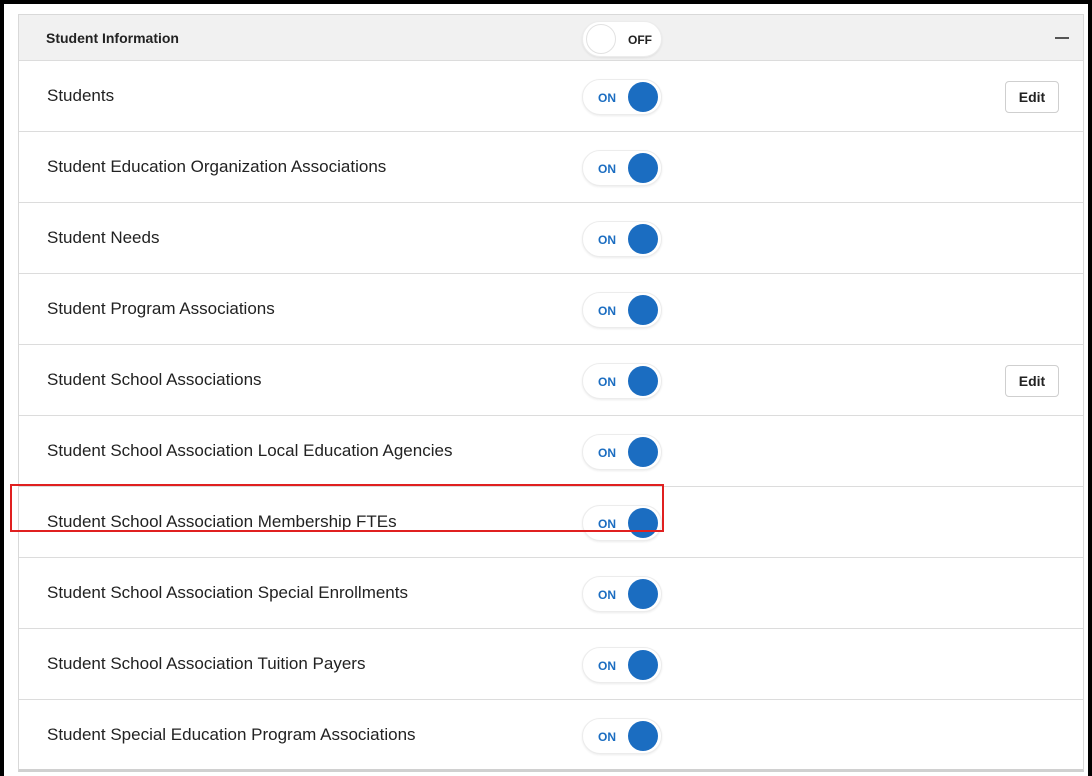 The height and width of the screenshot is (776, 1092). What do you see at coordinates (622, 39) in the screenshot?
I see `section-toggle: OFF` at bounding box center [622, 39].